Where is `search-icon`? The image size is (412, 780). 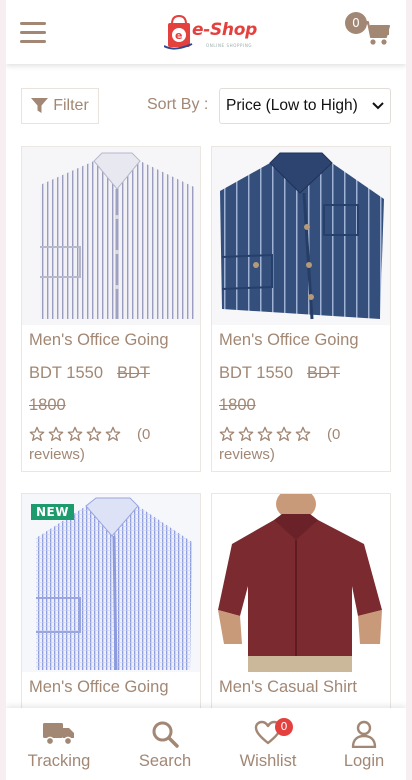 search-icon is located at coordinates (165, 734).